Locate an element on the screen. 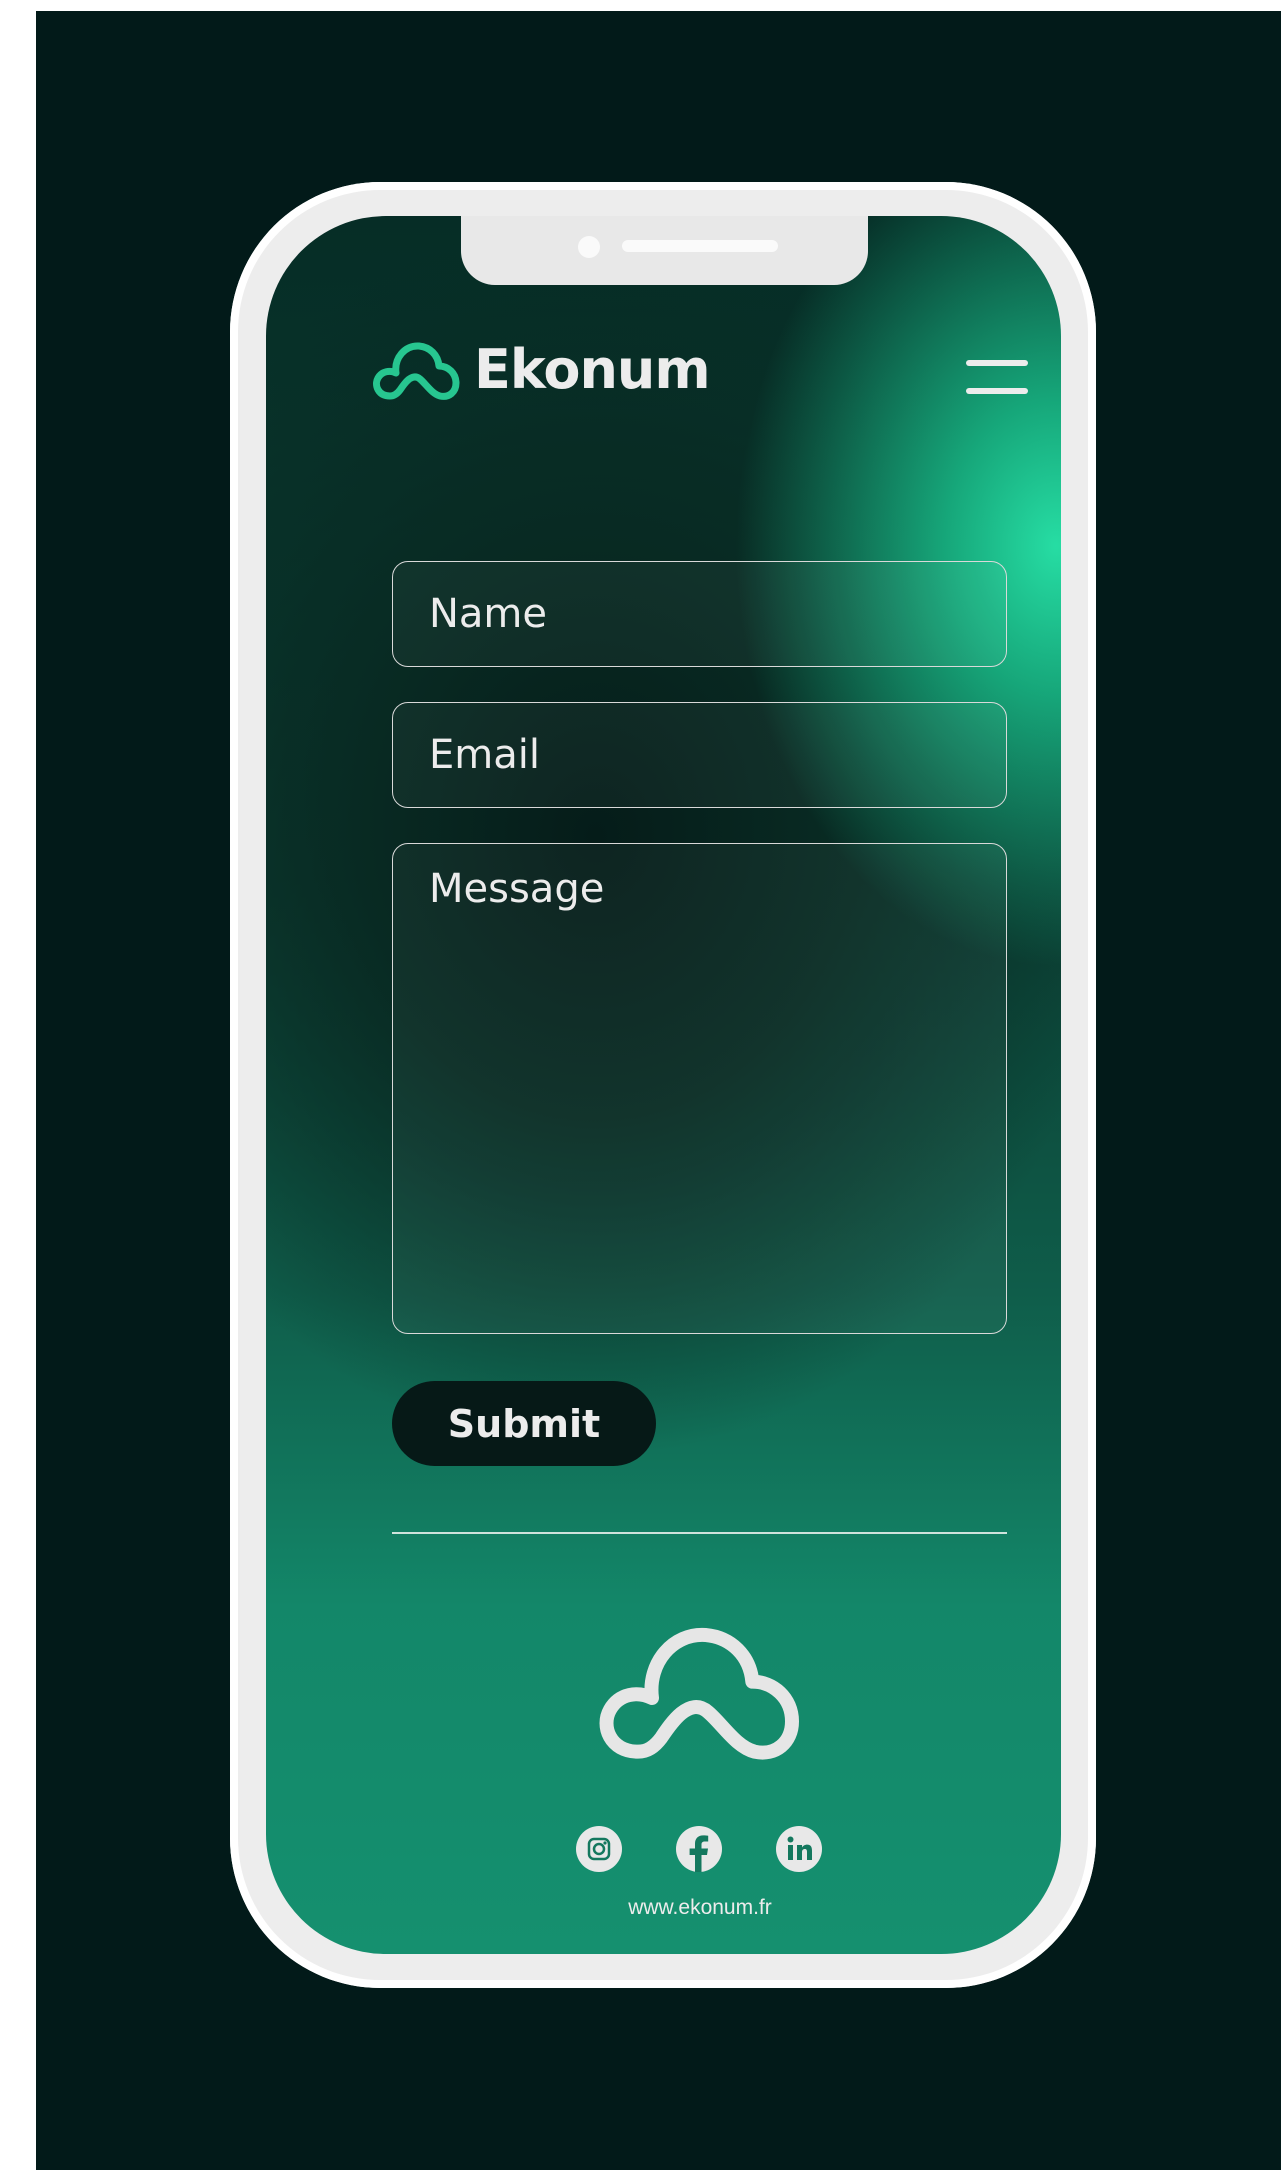  linkedin-icon is located at coordinates (799, 1849).